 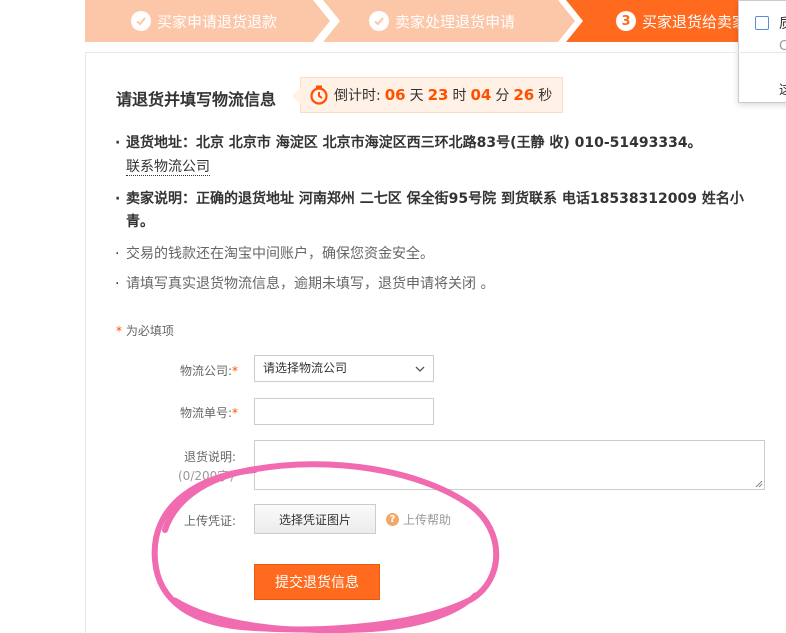 What do you see at coordinates (524, 95) in the screenshot?
I see `countdown-seconds: 26` at bounding box center [524, 95].